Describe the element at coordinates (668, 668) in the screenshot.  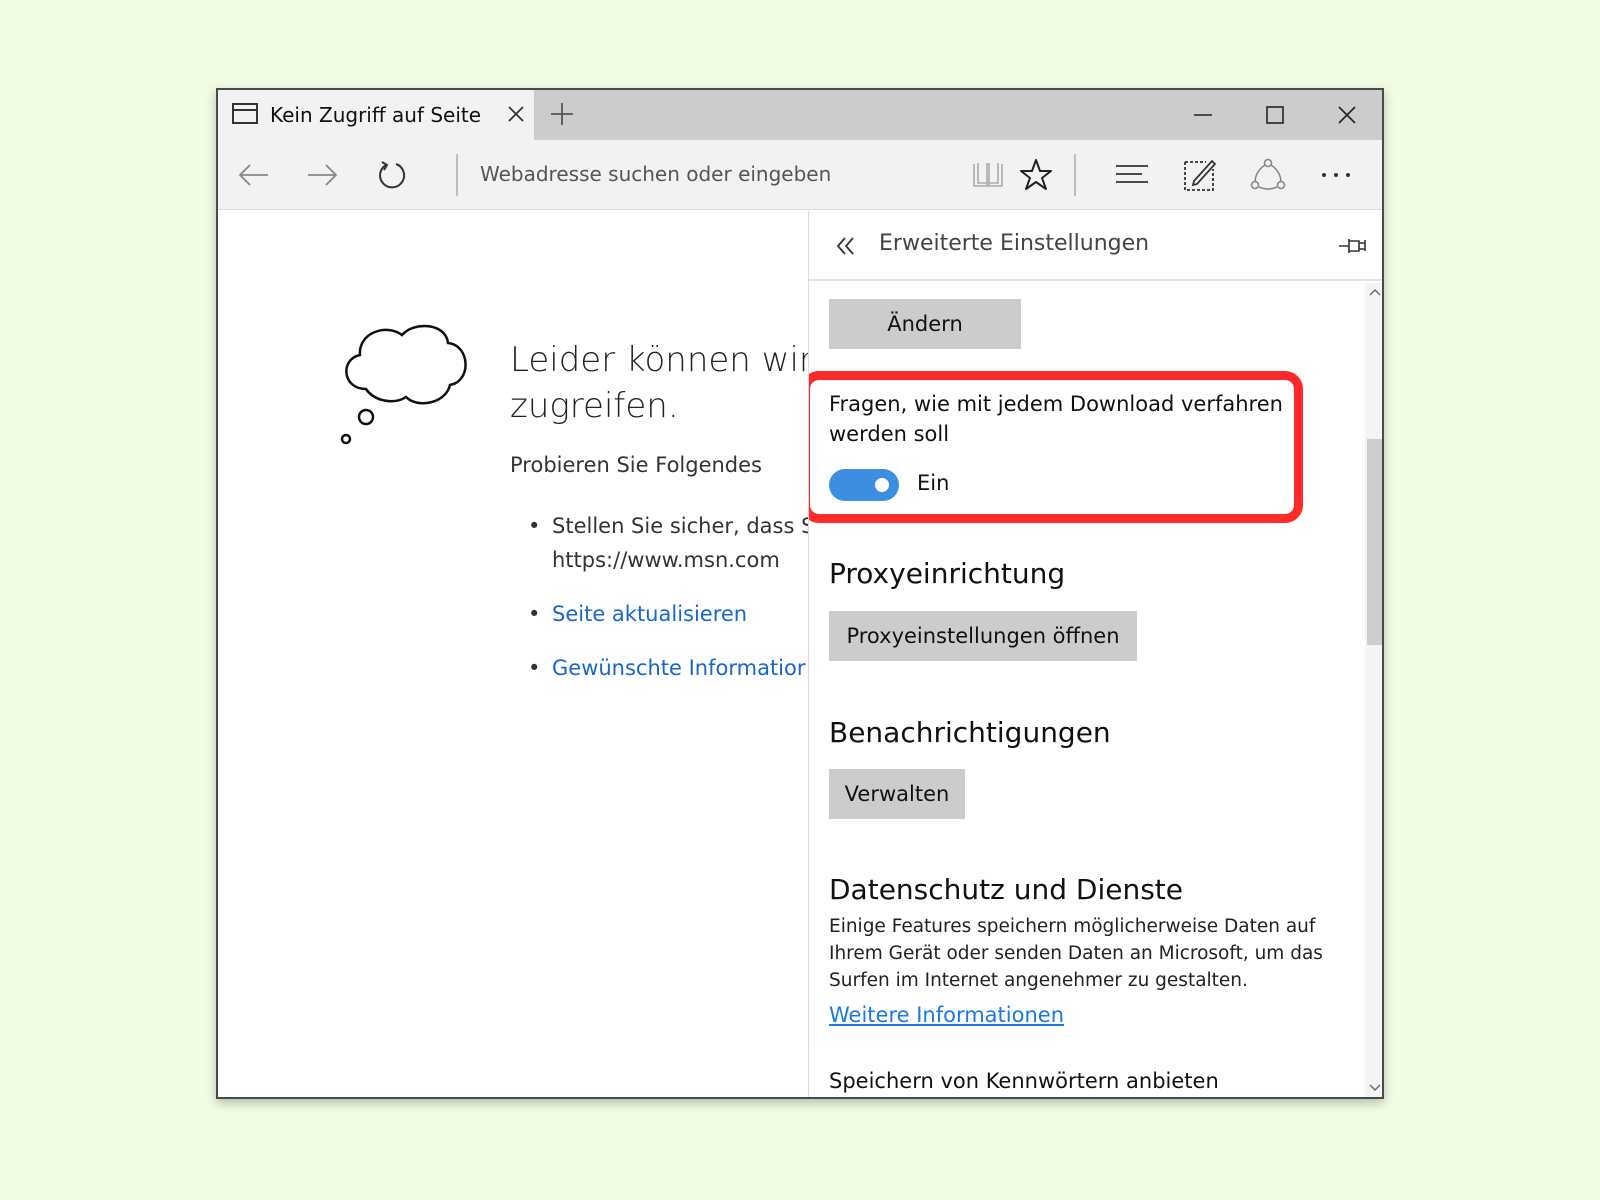
I see `more-info-link: Gewünschte Informatior` at that location.